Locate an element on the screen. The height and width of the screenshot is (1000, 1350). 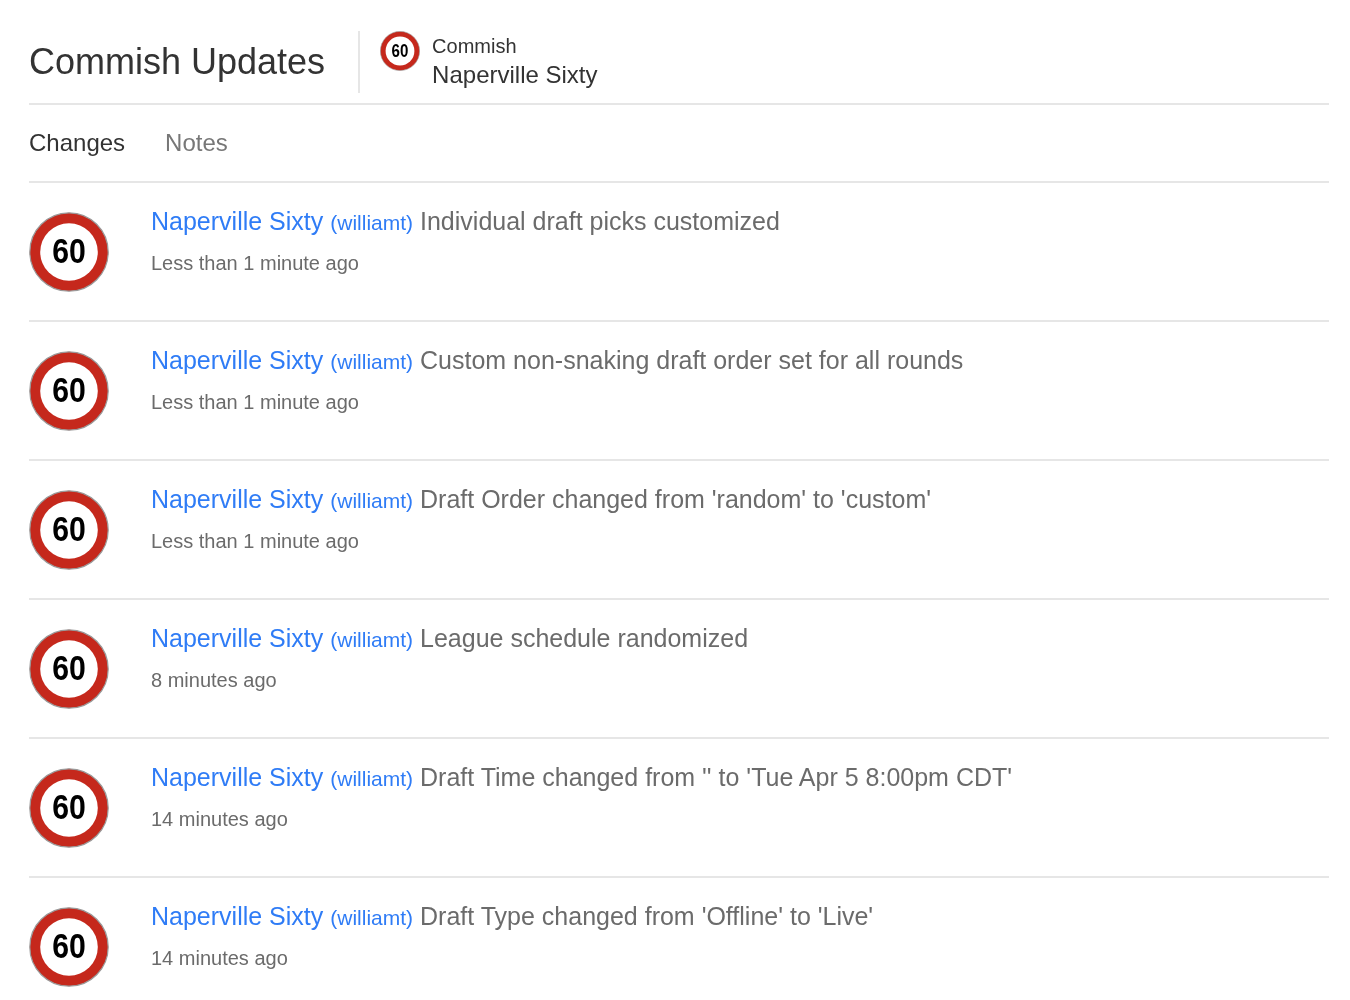
tab: Changes is located at coordinates (77, 143).